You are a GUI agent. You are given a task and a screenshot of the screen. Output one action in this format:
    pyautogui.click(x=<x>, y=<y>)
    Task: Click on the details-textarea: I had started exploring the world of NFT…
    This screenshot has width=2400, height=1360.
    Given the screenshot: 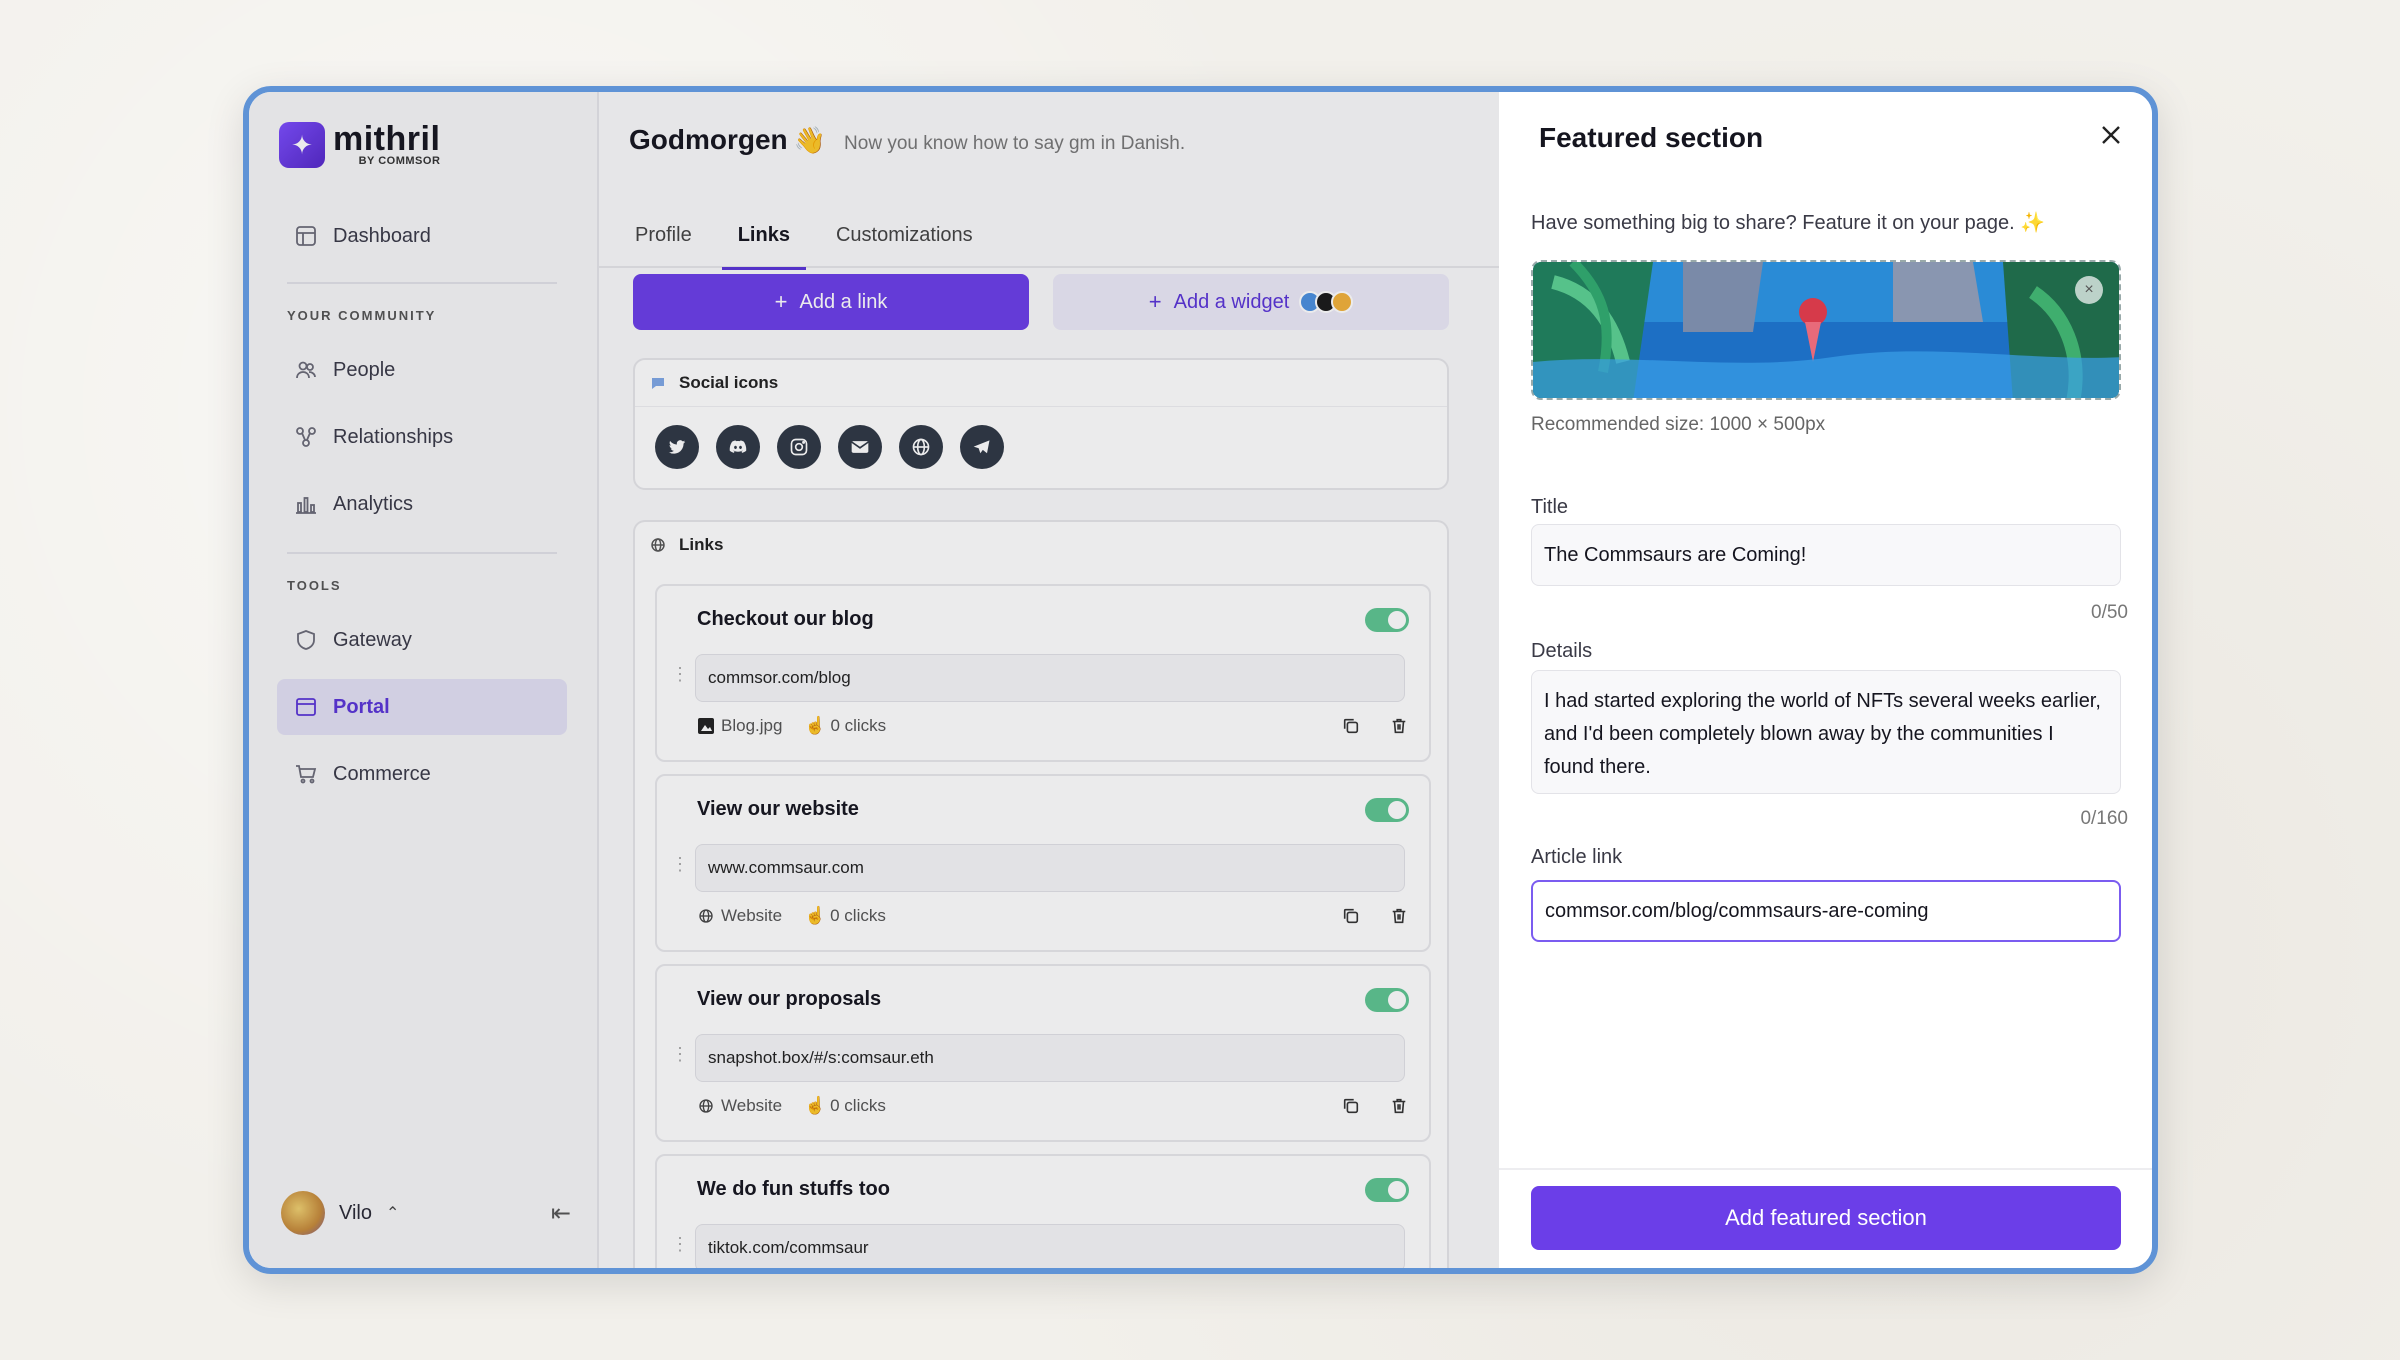 What is the action you would take?
    pyautogui.click(x=1826, y=732)
    